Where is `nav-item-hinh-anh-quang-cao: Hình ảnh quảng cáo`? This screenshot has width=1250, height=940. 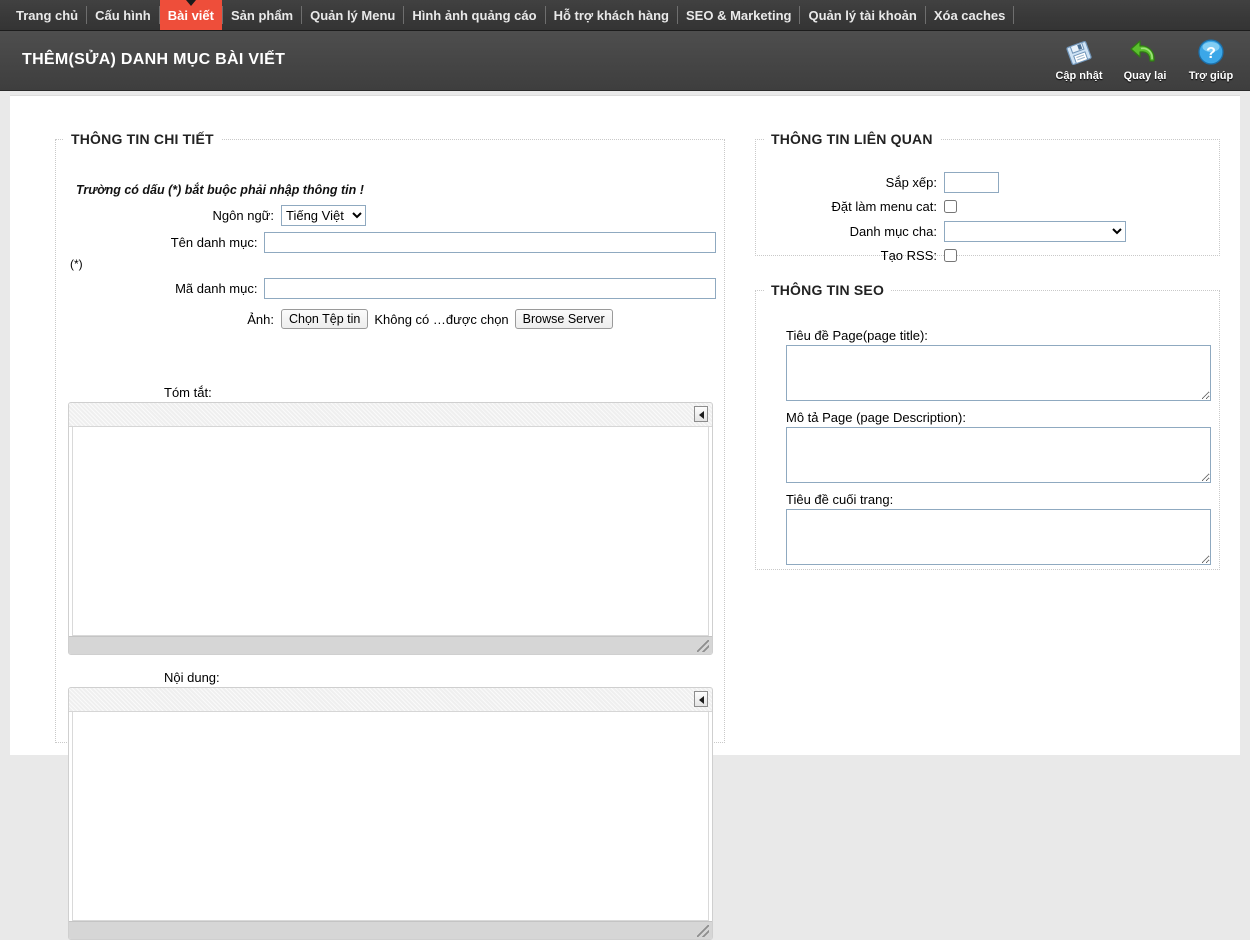
nav-item-hinh-anh-quang-cao: Hình ảnh quảng cáo is located at coordinates (474, 15).